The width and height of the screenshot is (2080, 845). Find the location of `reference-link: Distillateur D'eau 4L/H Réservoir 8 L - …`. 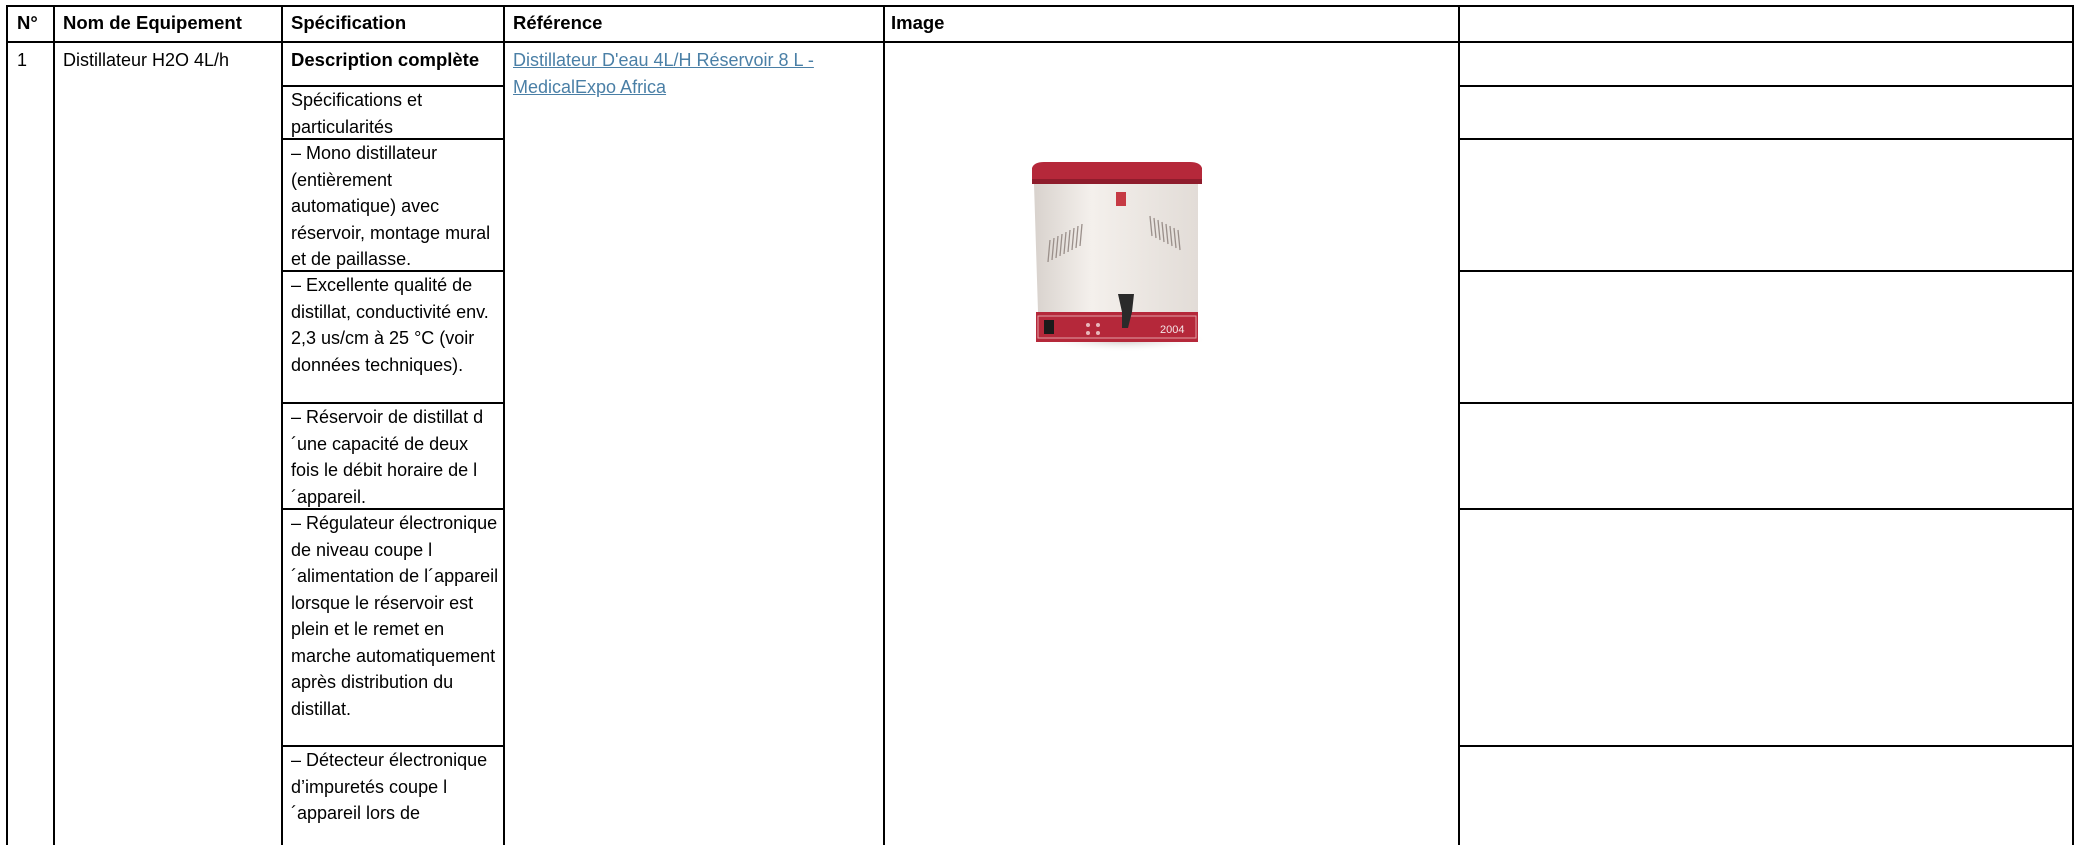

reference-link: Distillateur D'eau 4L/H Réservoir 8 L - … is located at coordinates (663, 73).